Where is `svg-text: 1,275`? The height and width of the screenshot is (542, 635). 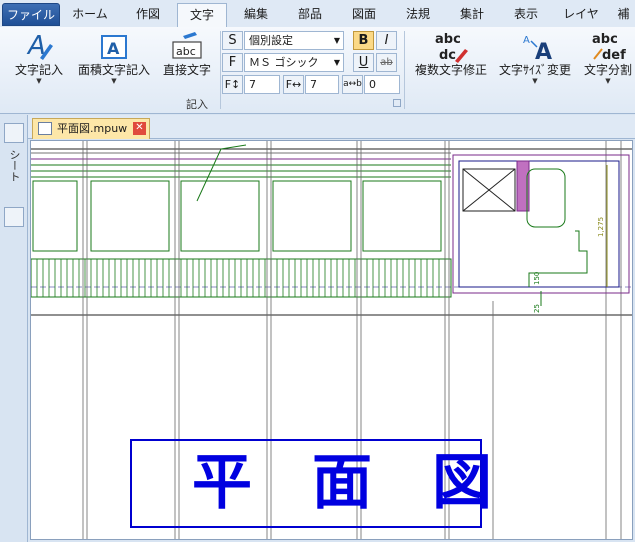
svg-text: 1,275 is located at coordinates (601, 227).